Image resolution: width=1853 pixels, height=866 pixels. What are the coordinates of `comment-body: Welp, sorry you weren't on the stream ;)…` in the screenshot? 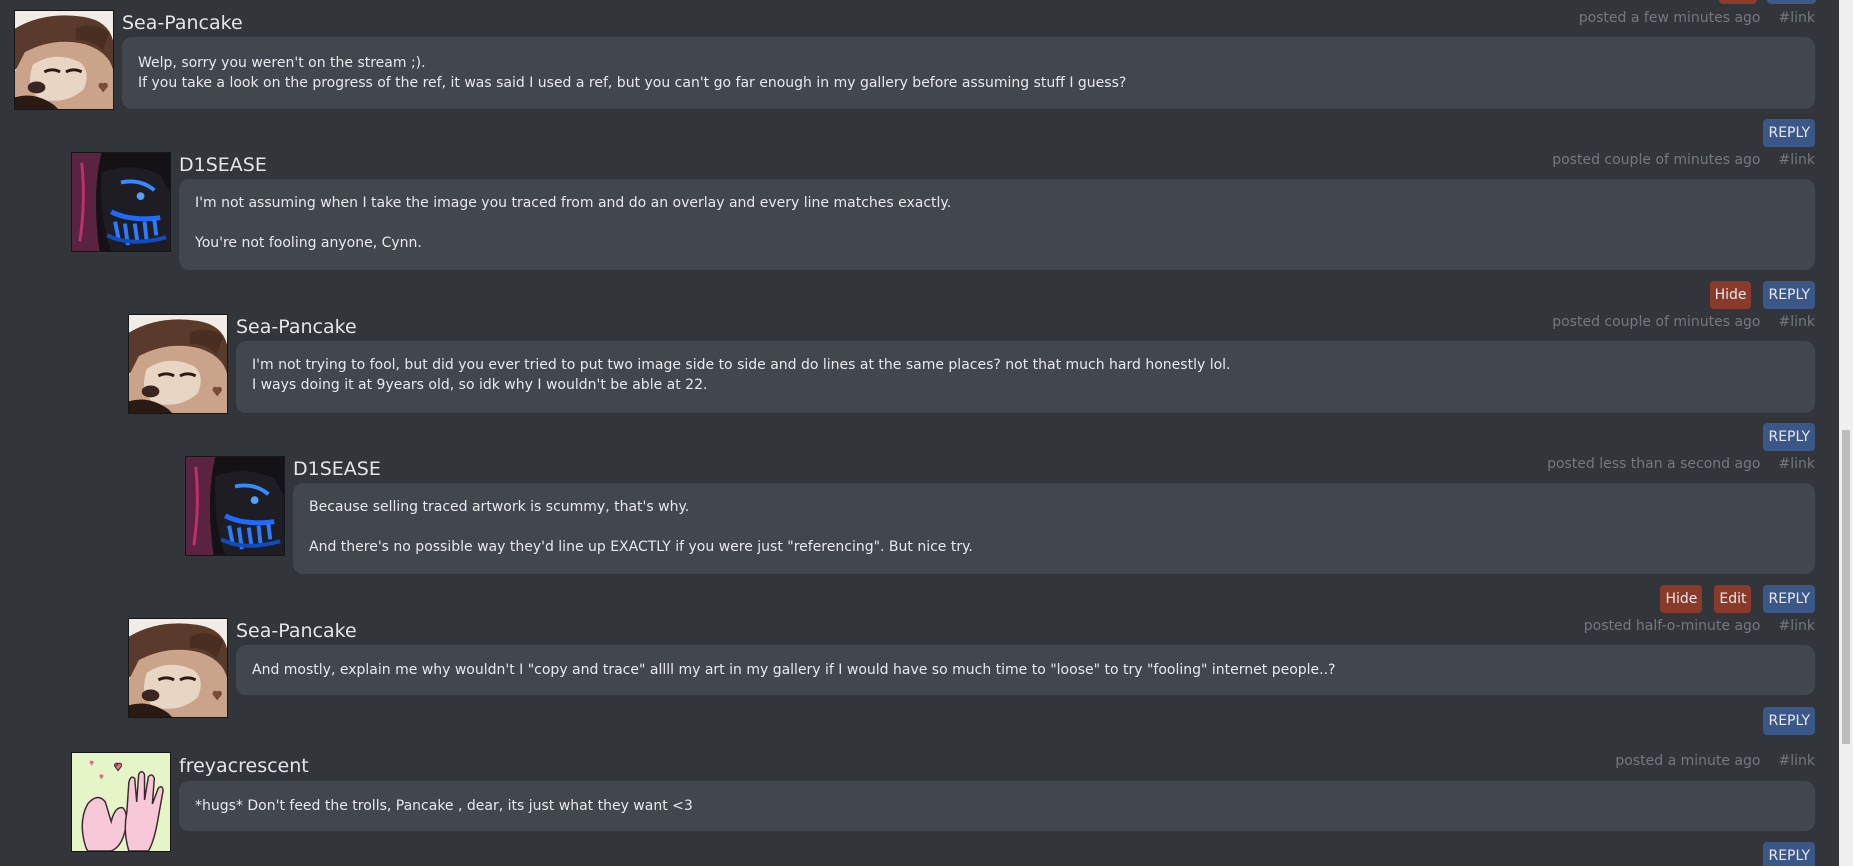 It's located at (968, 73).